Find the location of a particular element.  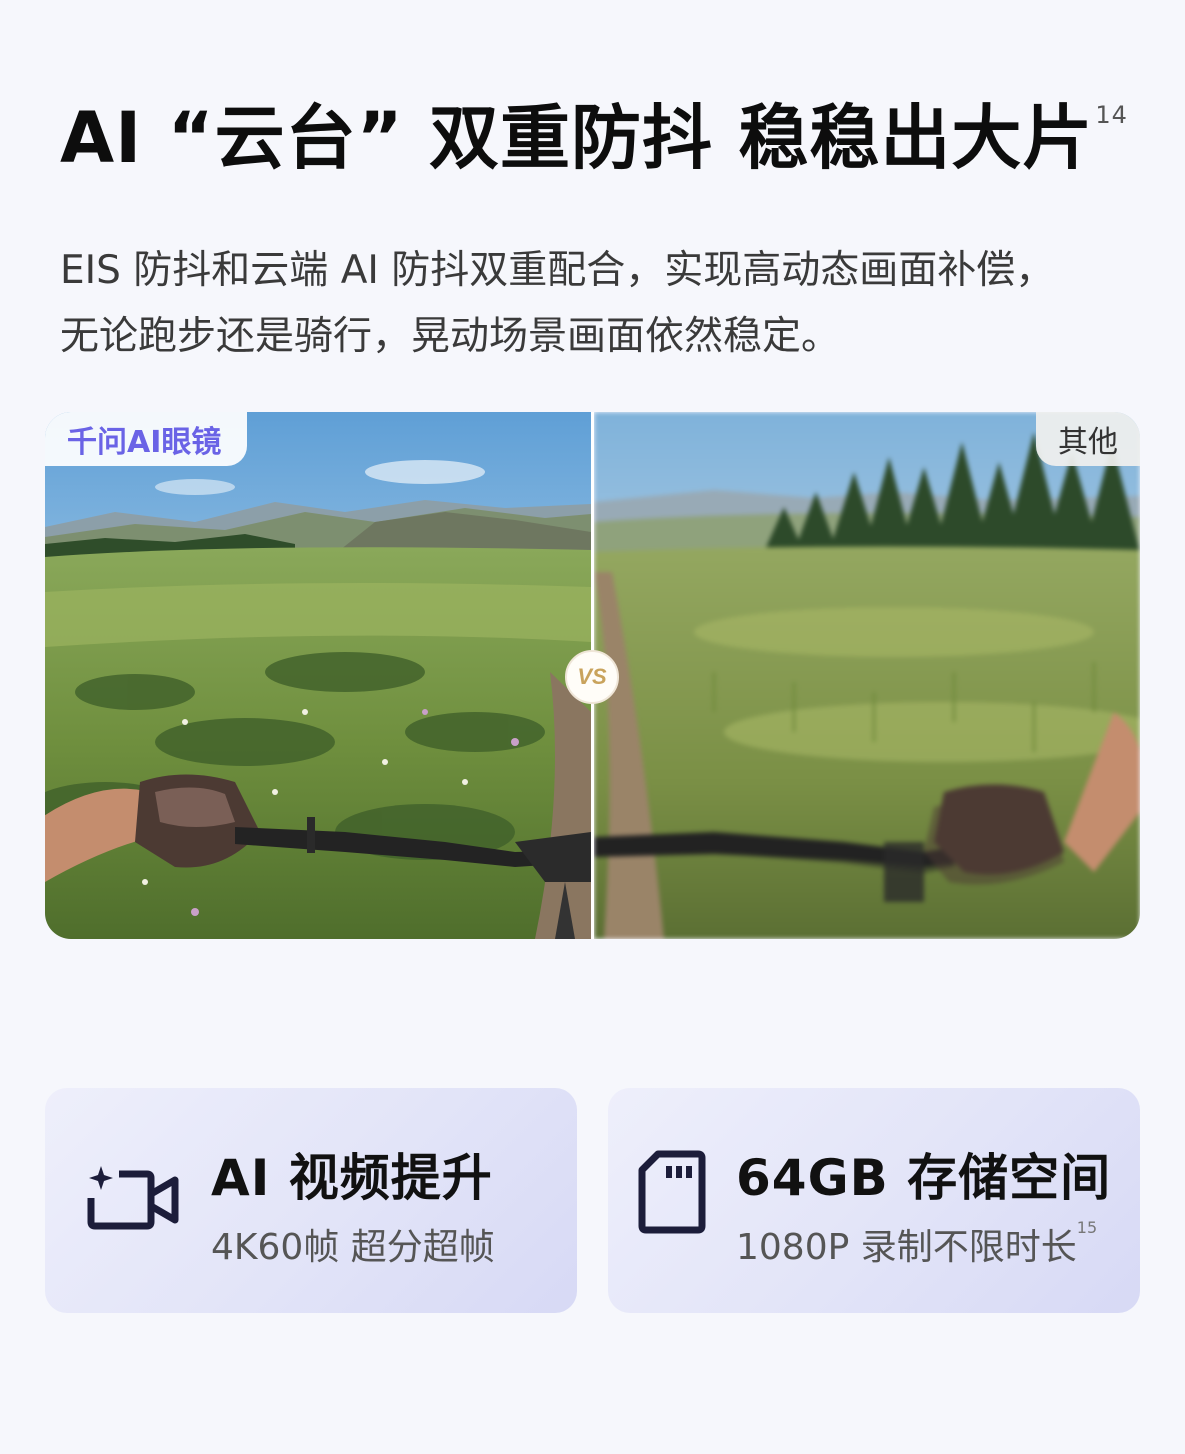

feature-card-storage: 64GB 存储空间 1080P 录制不限时长15 is located at coordinates (874, 1200).